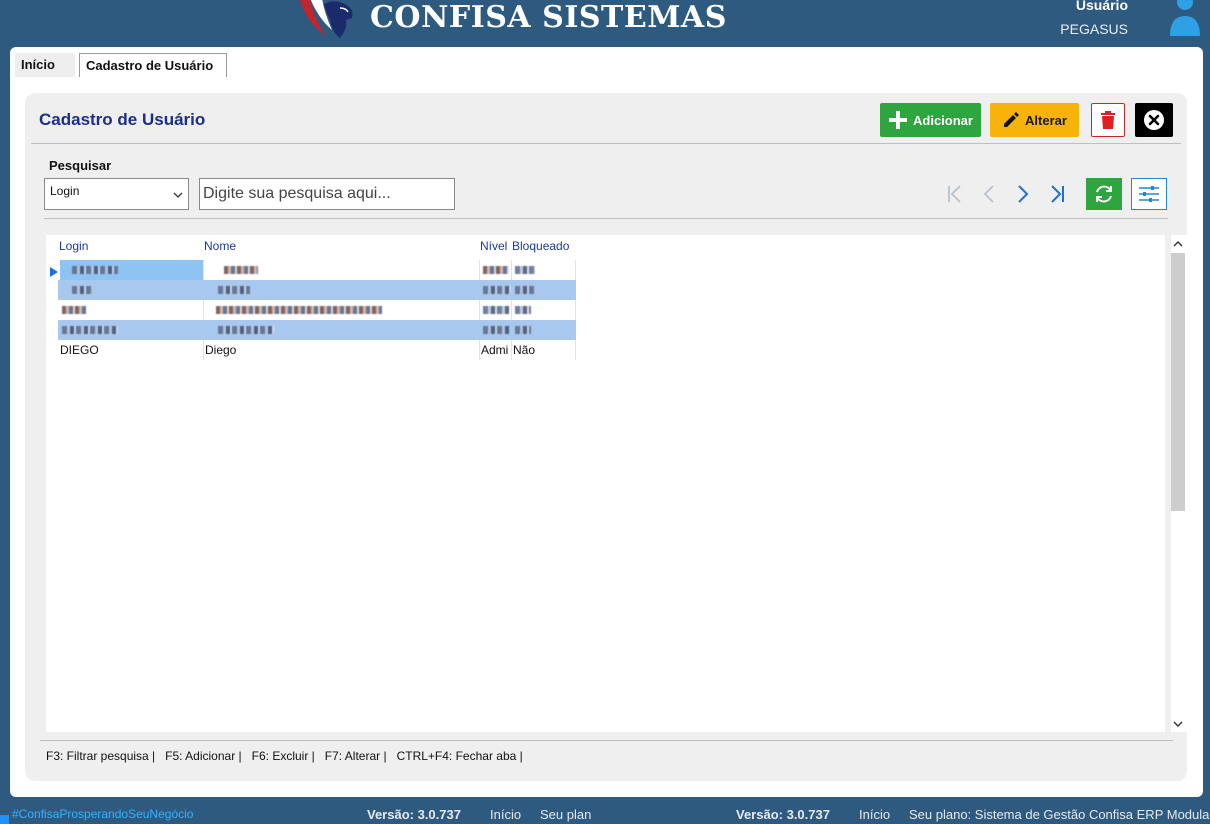  Describe the element at coordinates (548, 17) in the screenshot. I see `brand-title: CONFISA SISTEMAS` at that location.